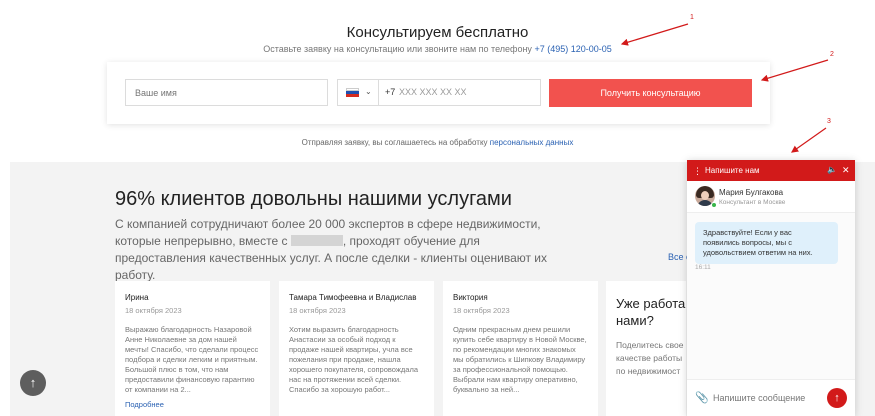 The image size is (875, 416). I want to click on review-author: Ирина, so click(137, 297).